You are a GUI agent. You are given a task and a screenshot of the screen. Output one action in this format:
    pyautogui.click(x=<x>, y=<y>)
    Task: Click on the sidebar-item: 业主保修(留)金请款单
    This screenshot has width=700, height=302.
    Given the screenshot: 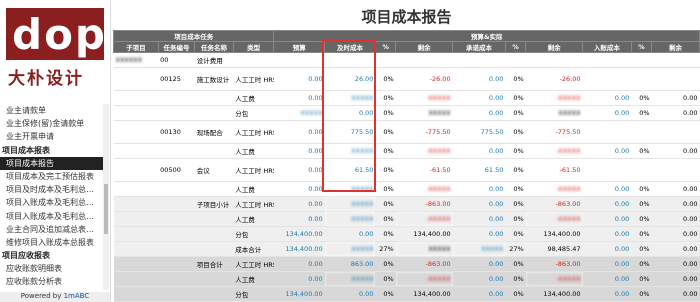 What is the action you would take?
    pyautogui.click(x=51, y=123)
    